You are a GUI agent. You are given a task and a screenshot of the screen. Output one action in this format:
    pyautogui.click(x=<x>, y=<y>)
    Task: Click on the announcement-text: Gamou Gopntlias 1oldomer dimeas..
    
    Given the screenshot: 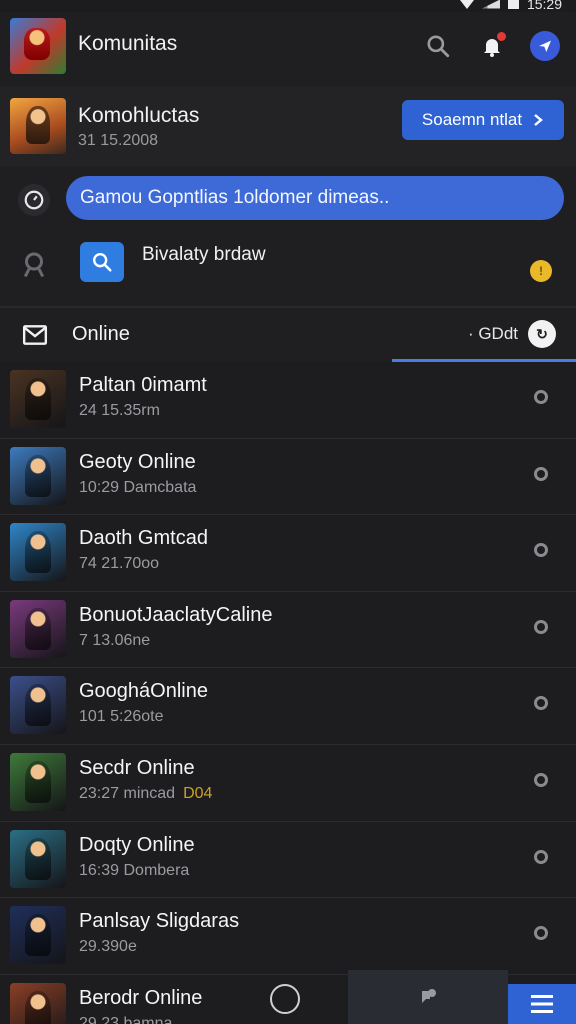 What is the action you would take?
    pyautogui.click(x=235, y=197)
    